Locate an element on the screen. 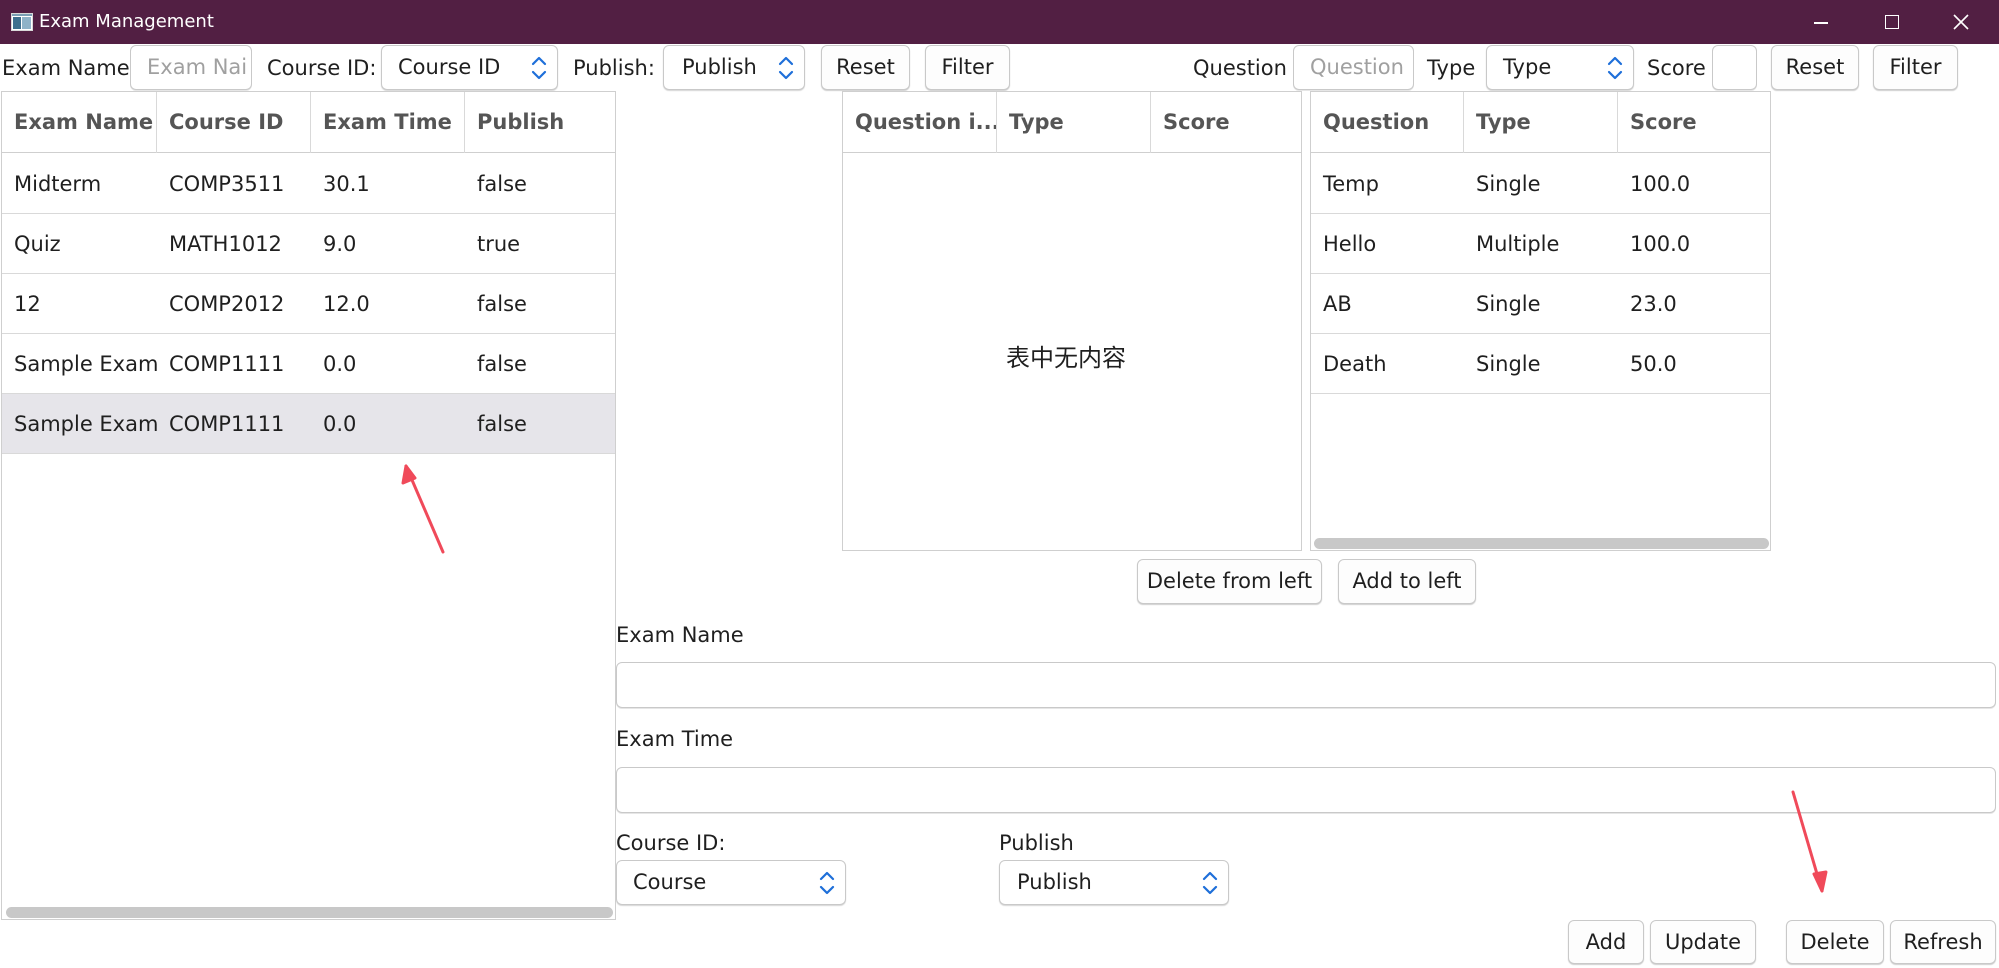 This screenshot has height=968, width=1999. publish-filter-label: Publish: is located at coordinates (614, 68).